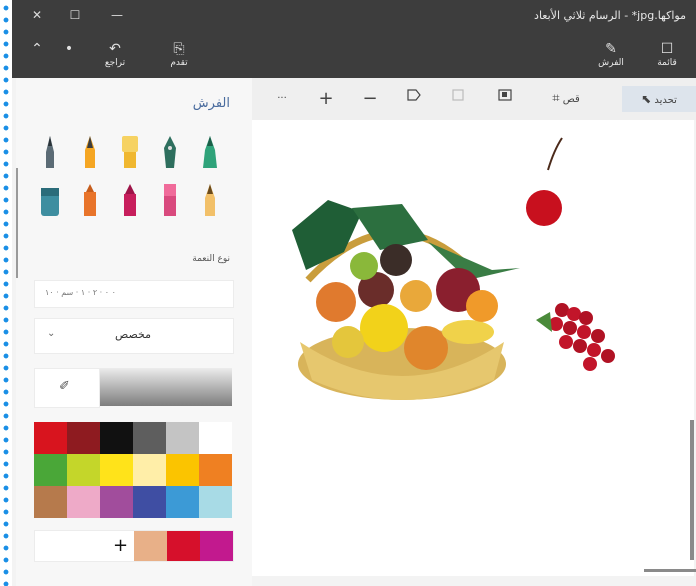  I want to click on tag-icon, so click(414, 95).